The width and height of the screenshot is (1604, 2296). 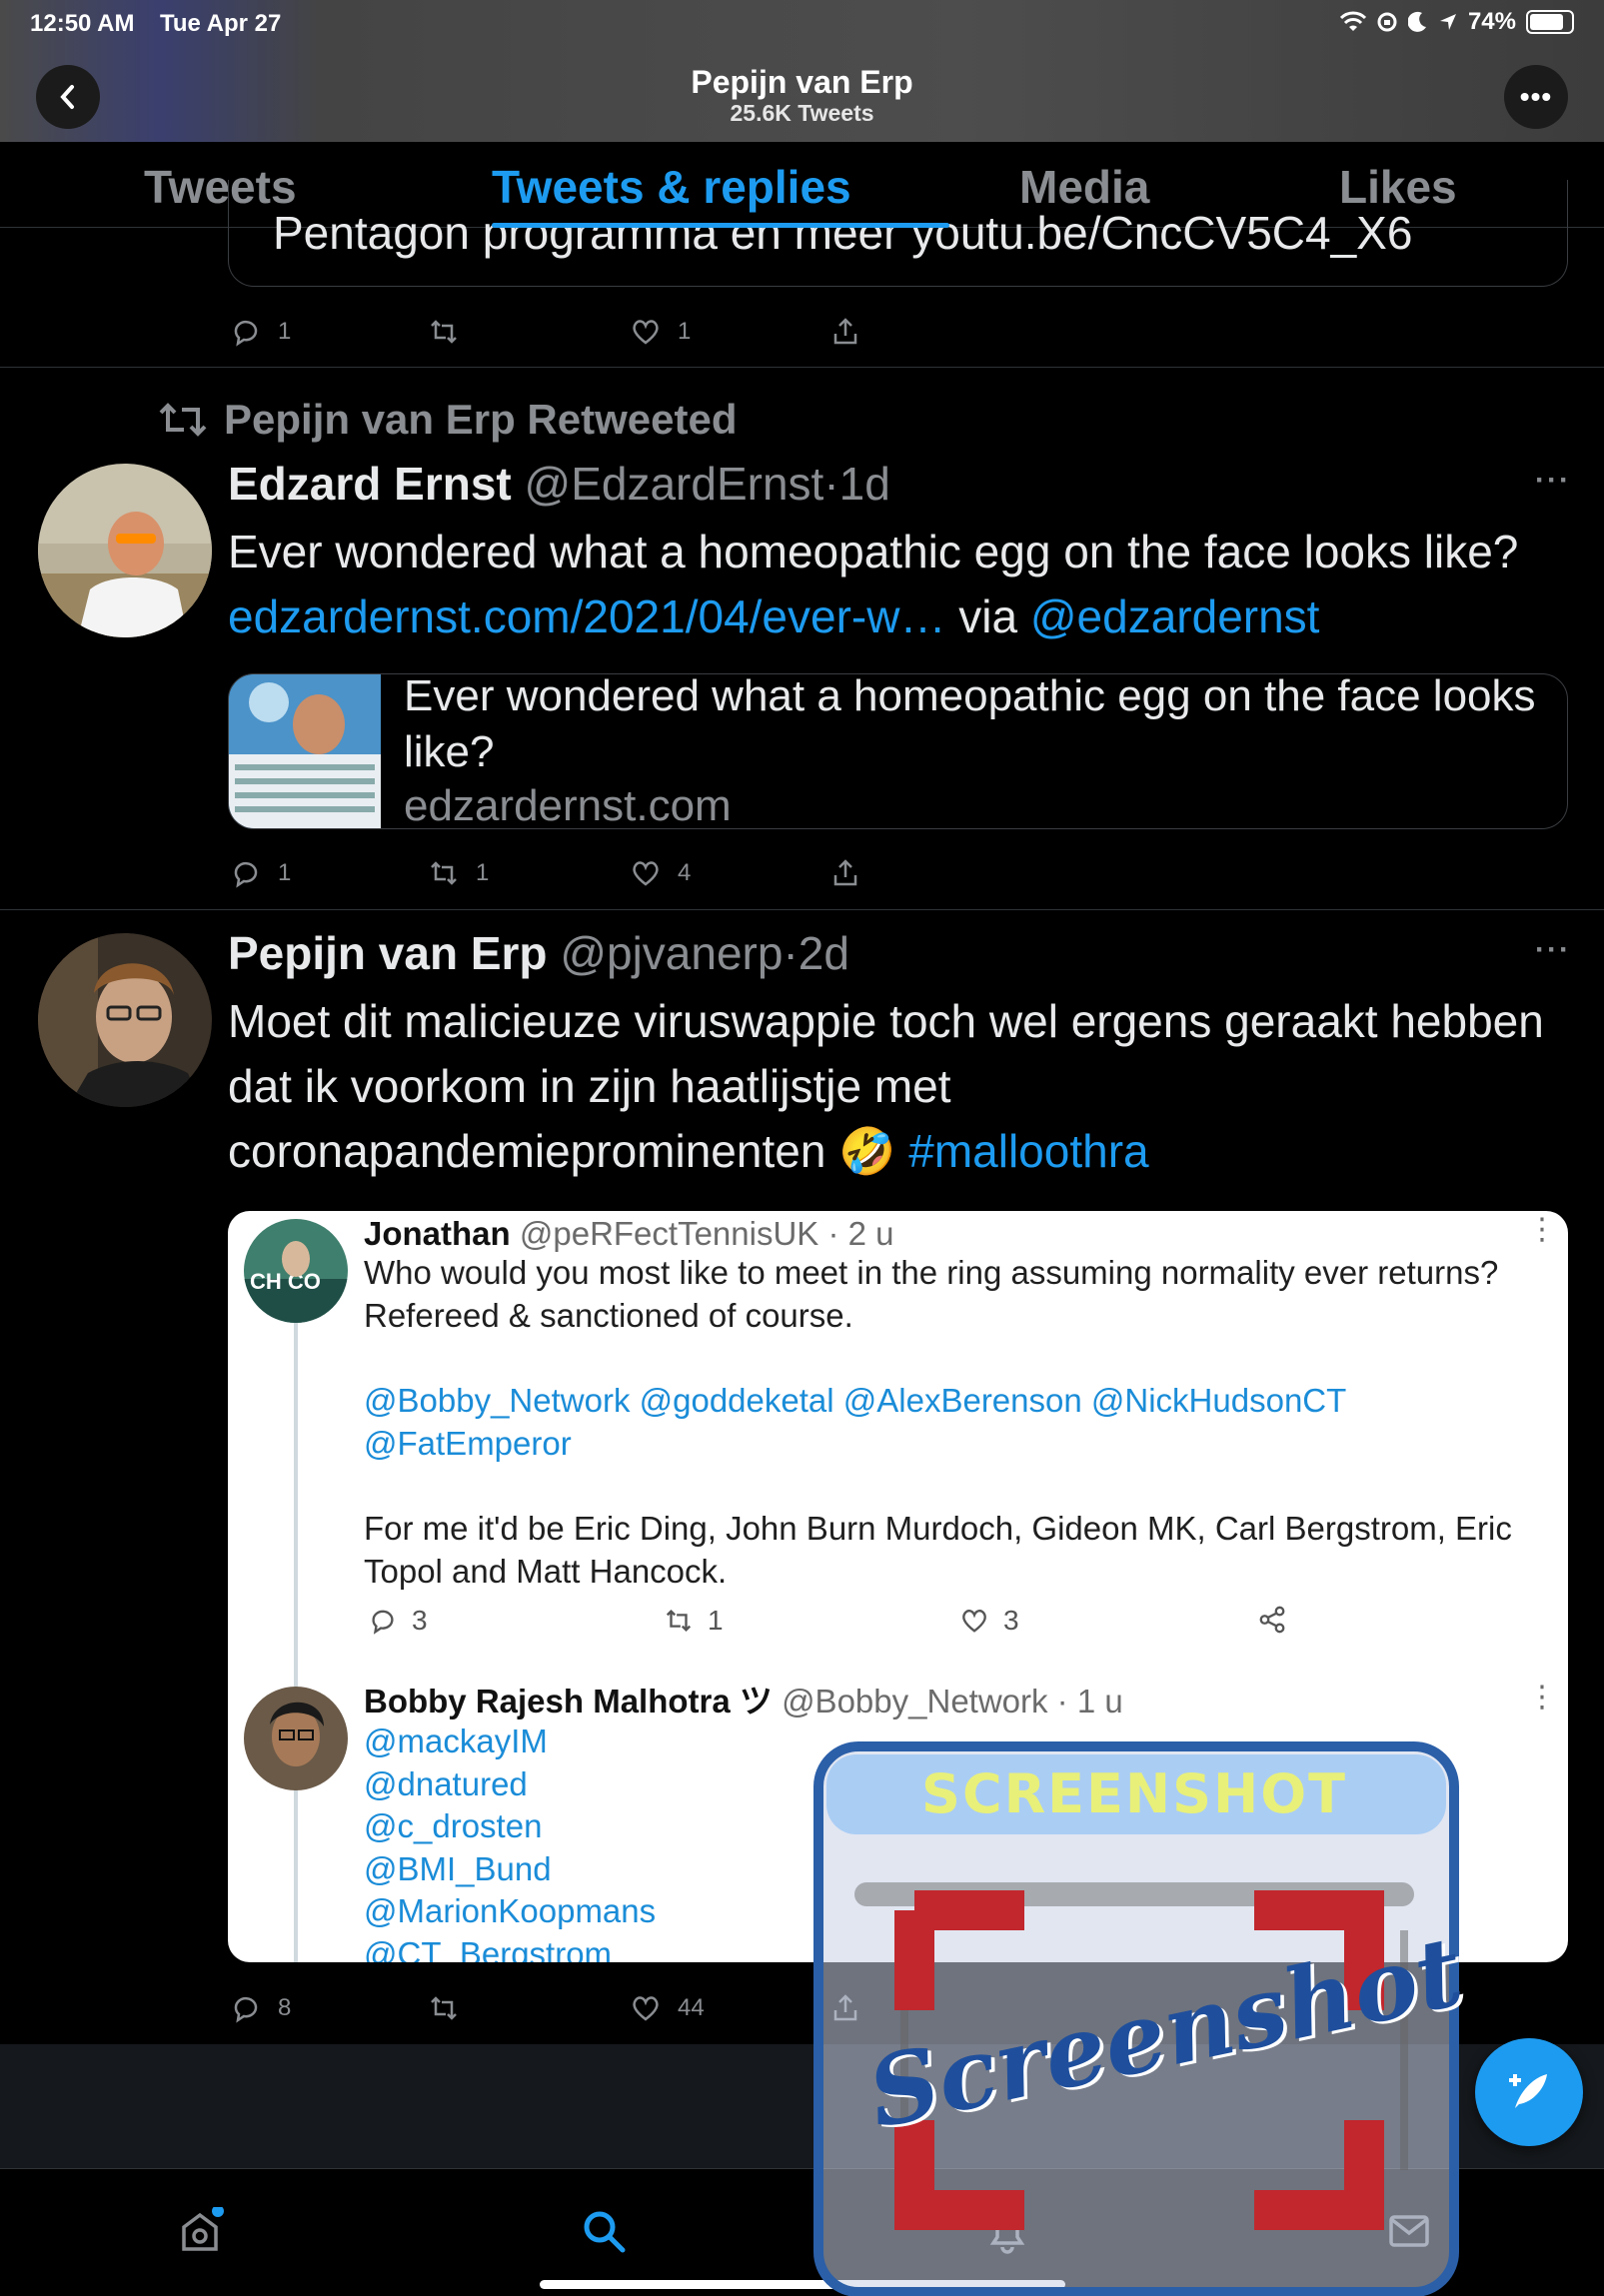 I want to click on embedded-retweet: 1, so click(x=694, y=1621).